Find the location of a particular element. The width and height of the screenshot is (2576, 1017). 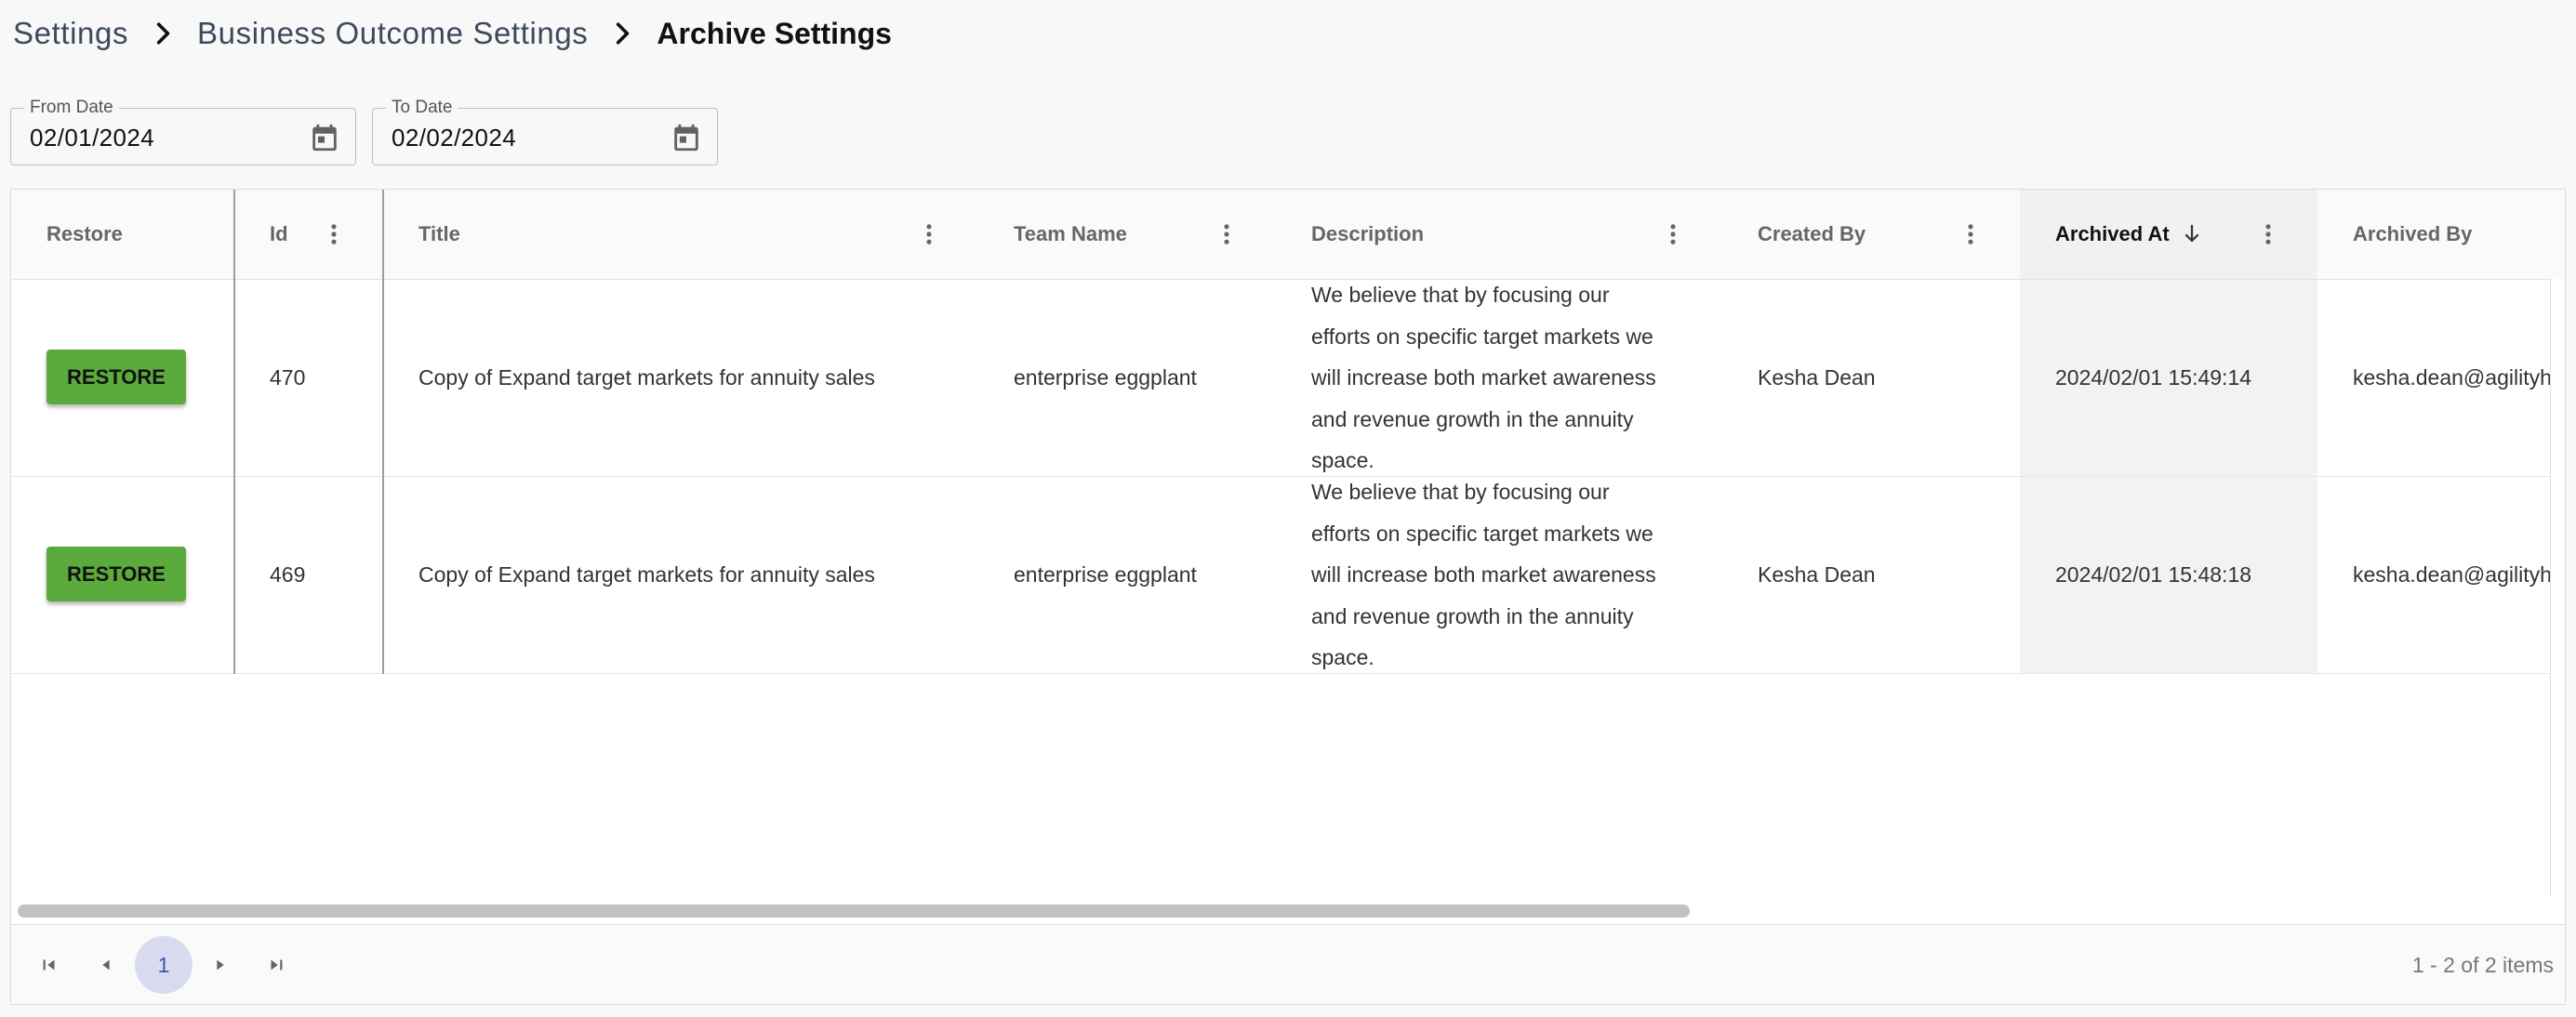

cell-id: 469 is located at coordinates (288, 574).